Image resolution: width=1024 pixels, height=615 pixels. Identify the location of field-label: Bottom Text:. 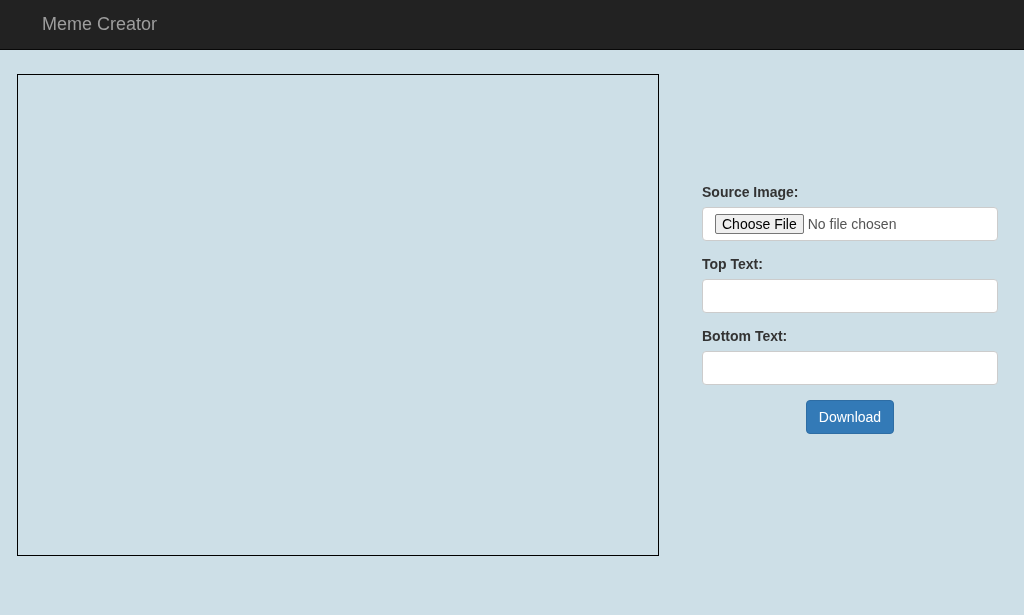
(745, 336).